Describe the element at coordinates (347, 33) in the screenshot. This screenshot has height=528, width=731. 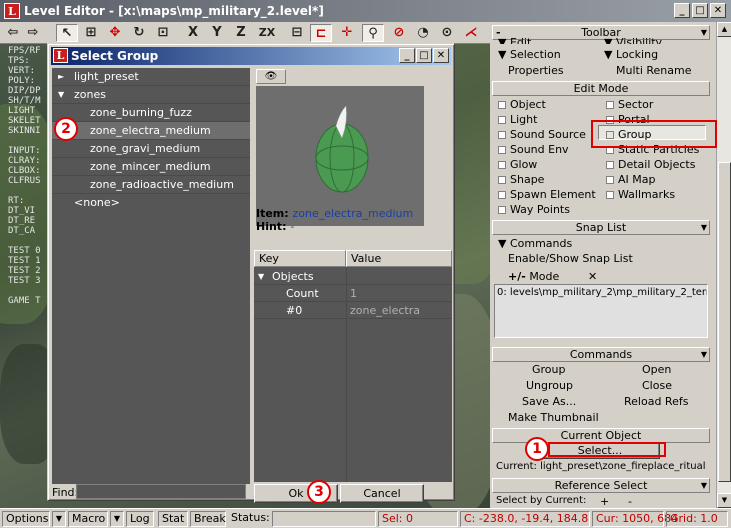
I see `vertex-snap-icon: ✛` at that location.